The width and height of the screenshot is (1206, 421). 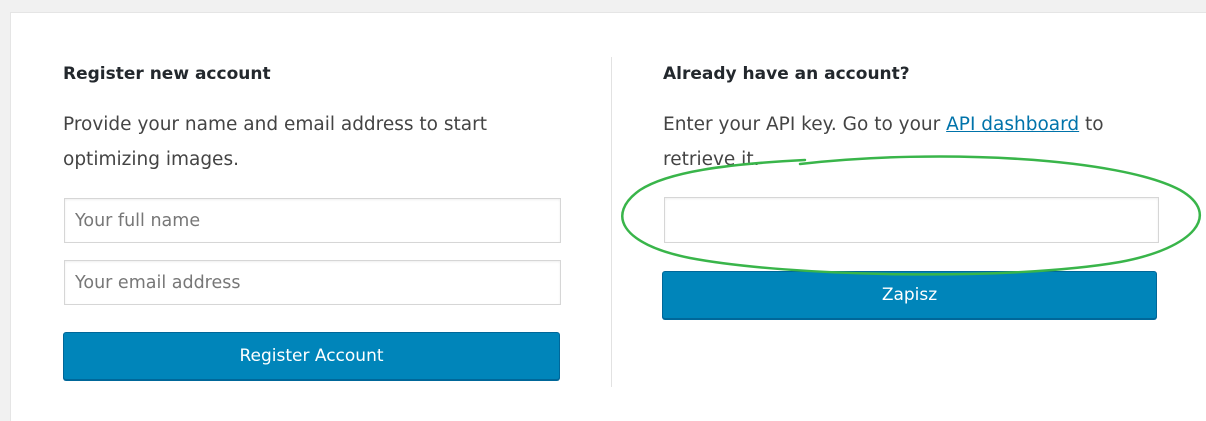 I want to click on full-name-input, so click(x=312, y=220).